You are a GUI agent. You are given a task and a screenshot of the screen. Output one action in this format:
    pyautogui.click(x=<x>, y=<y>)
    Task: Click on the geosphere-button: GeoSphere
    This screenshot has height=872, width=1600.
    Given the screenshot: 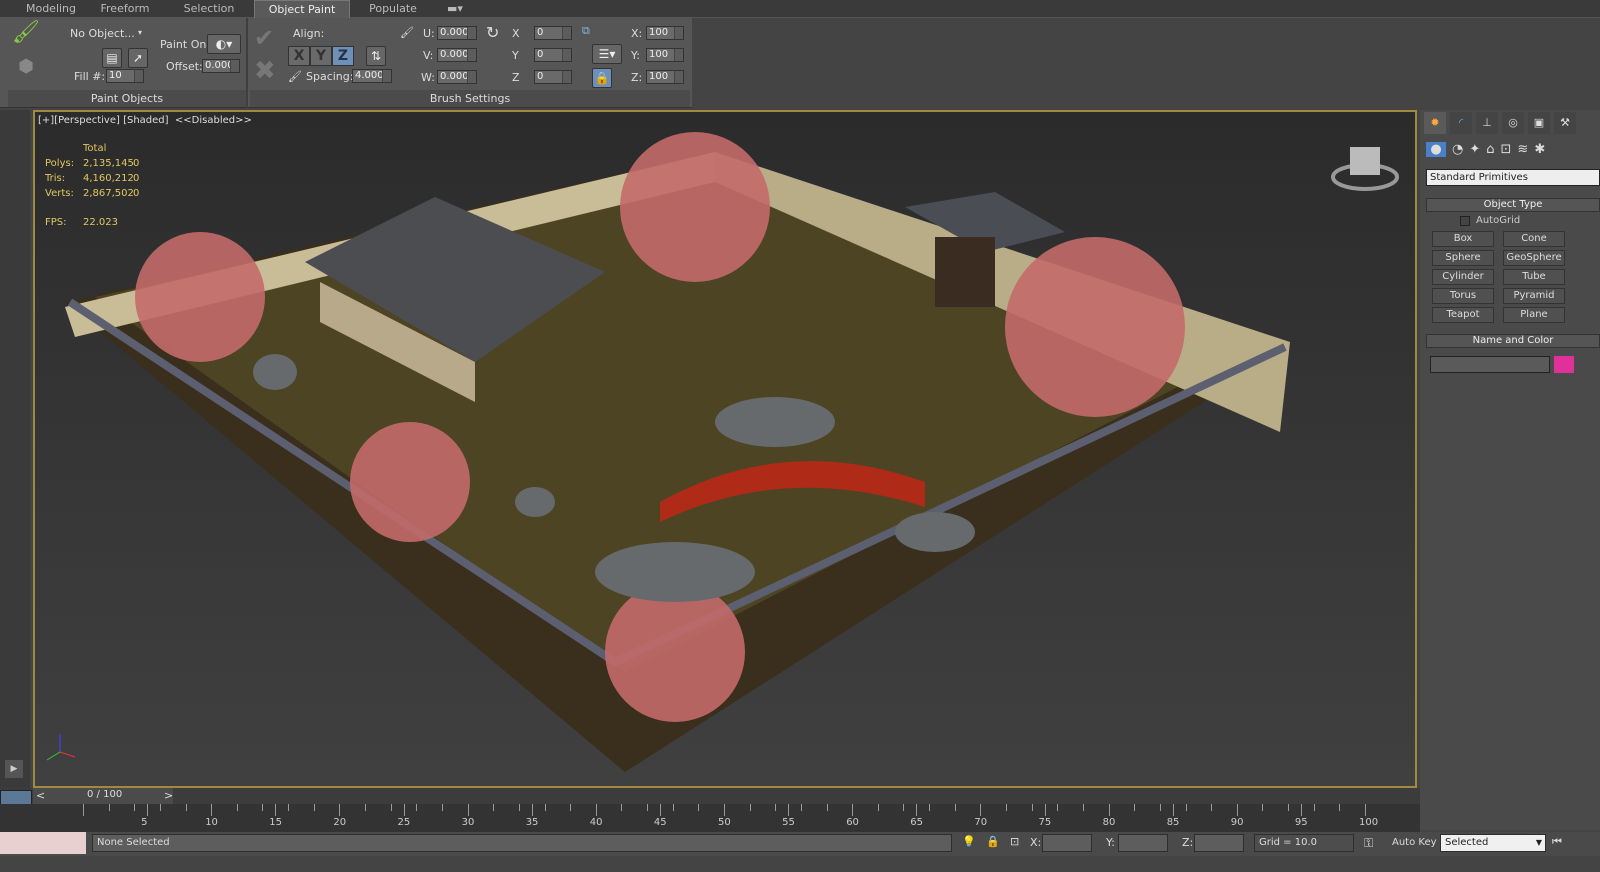 What is the action you would take?
    pyautogui.click(x=1534, y=258)
    